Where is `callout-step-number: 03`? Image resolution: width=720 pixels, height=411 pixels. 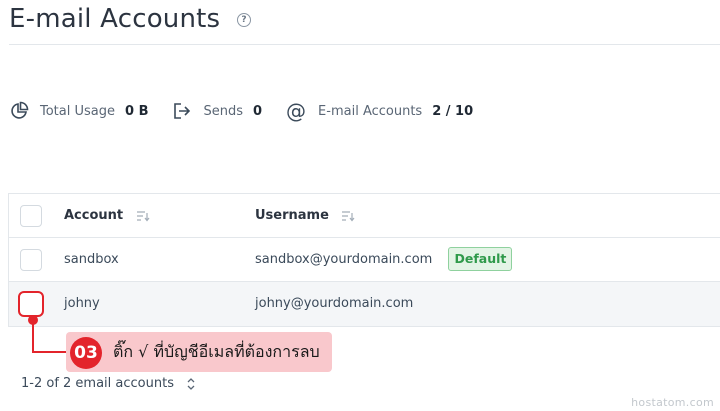
callout-step-number: 03 is located at coordinates (86, 353).